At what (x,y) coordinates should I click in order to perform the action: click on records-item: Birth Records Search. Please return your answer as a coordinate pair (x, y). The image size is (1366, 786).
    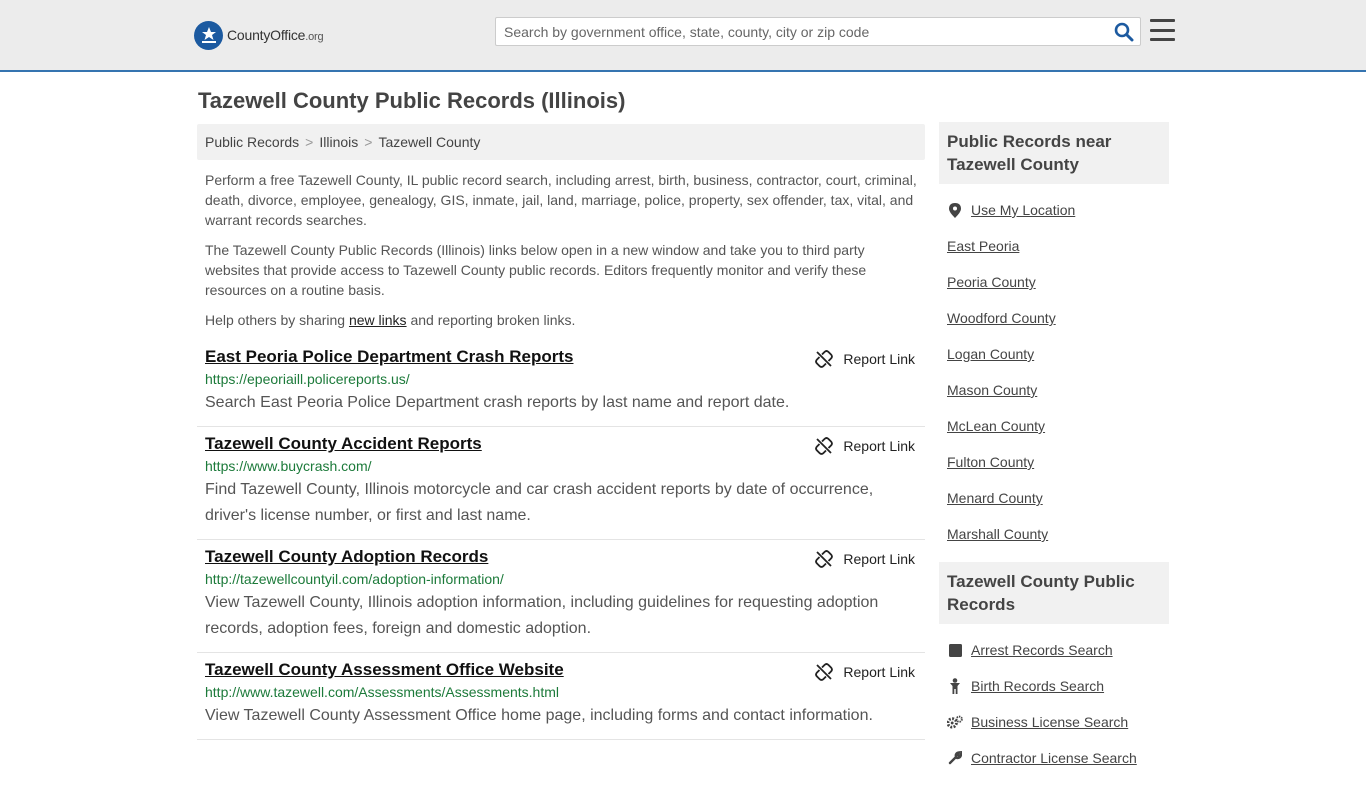
    Looking at the image, I should click on (1058, 686).